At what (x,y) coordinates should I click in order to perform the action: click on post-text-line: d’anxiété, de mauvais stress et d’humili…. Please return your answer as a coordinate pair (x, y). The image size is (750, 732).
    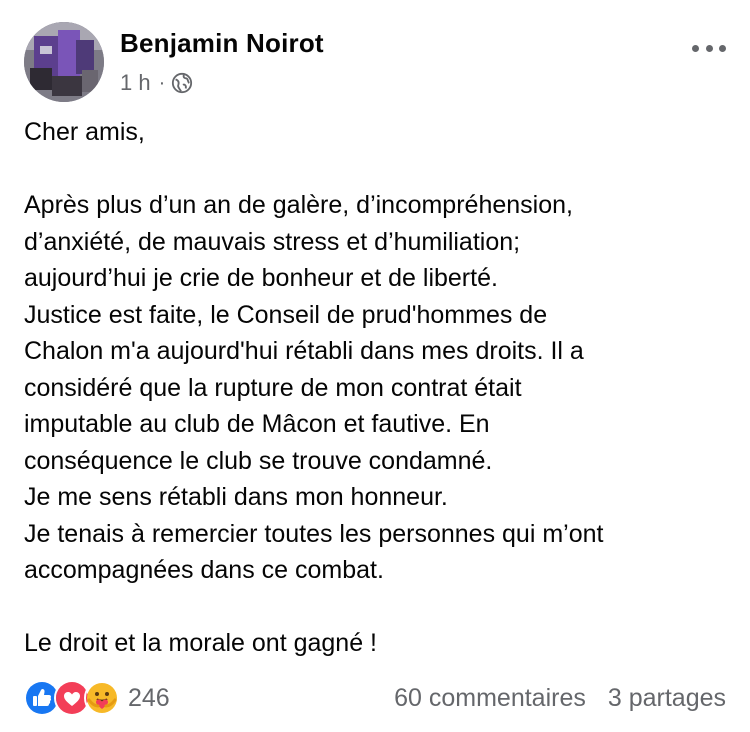
    Looking at the image, I should click on (272, 241).